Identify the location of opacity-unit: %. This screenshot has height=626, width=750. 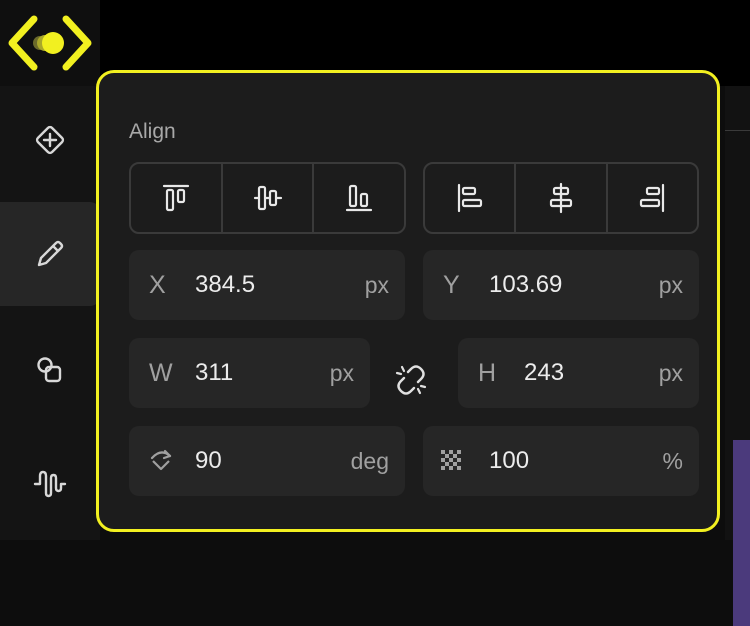
(672, 460).